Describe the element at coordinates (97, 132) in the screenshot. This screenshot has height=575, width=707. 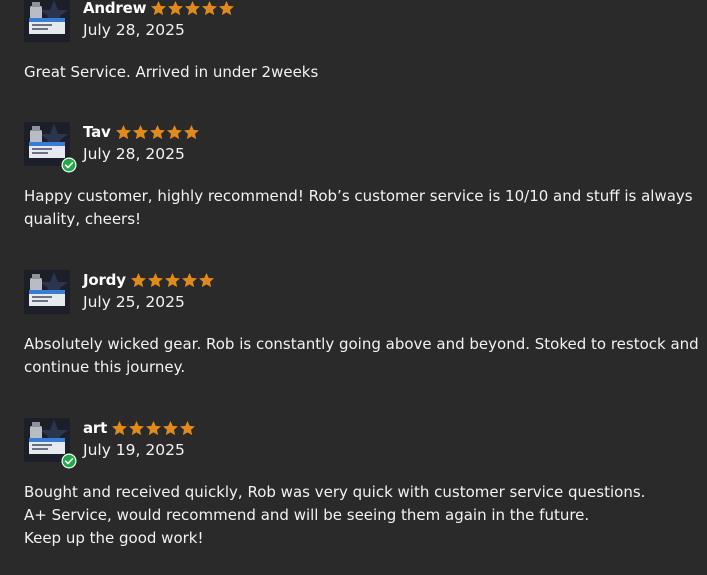
I see `reviewer-name: Tav` at that location.